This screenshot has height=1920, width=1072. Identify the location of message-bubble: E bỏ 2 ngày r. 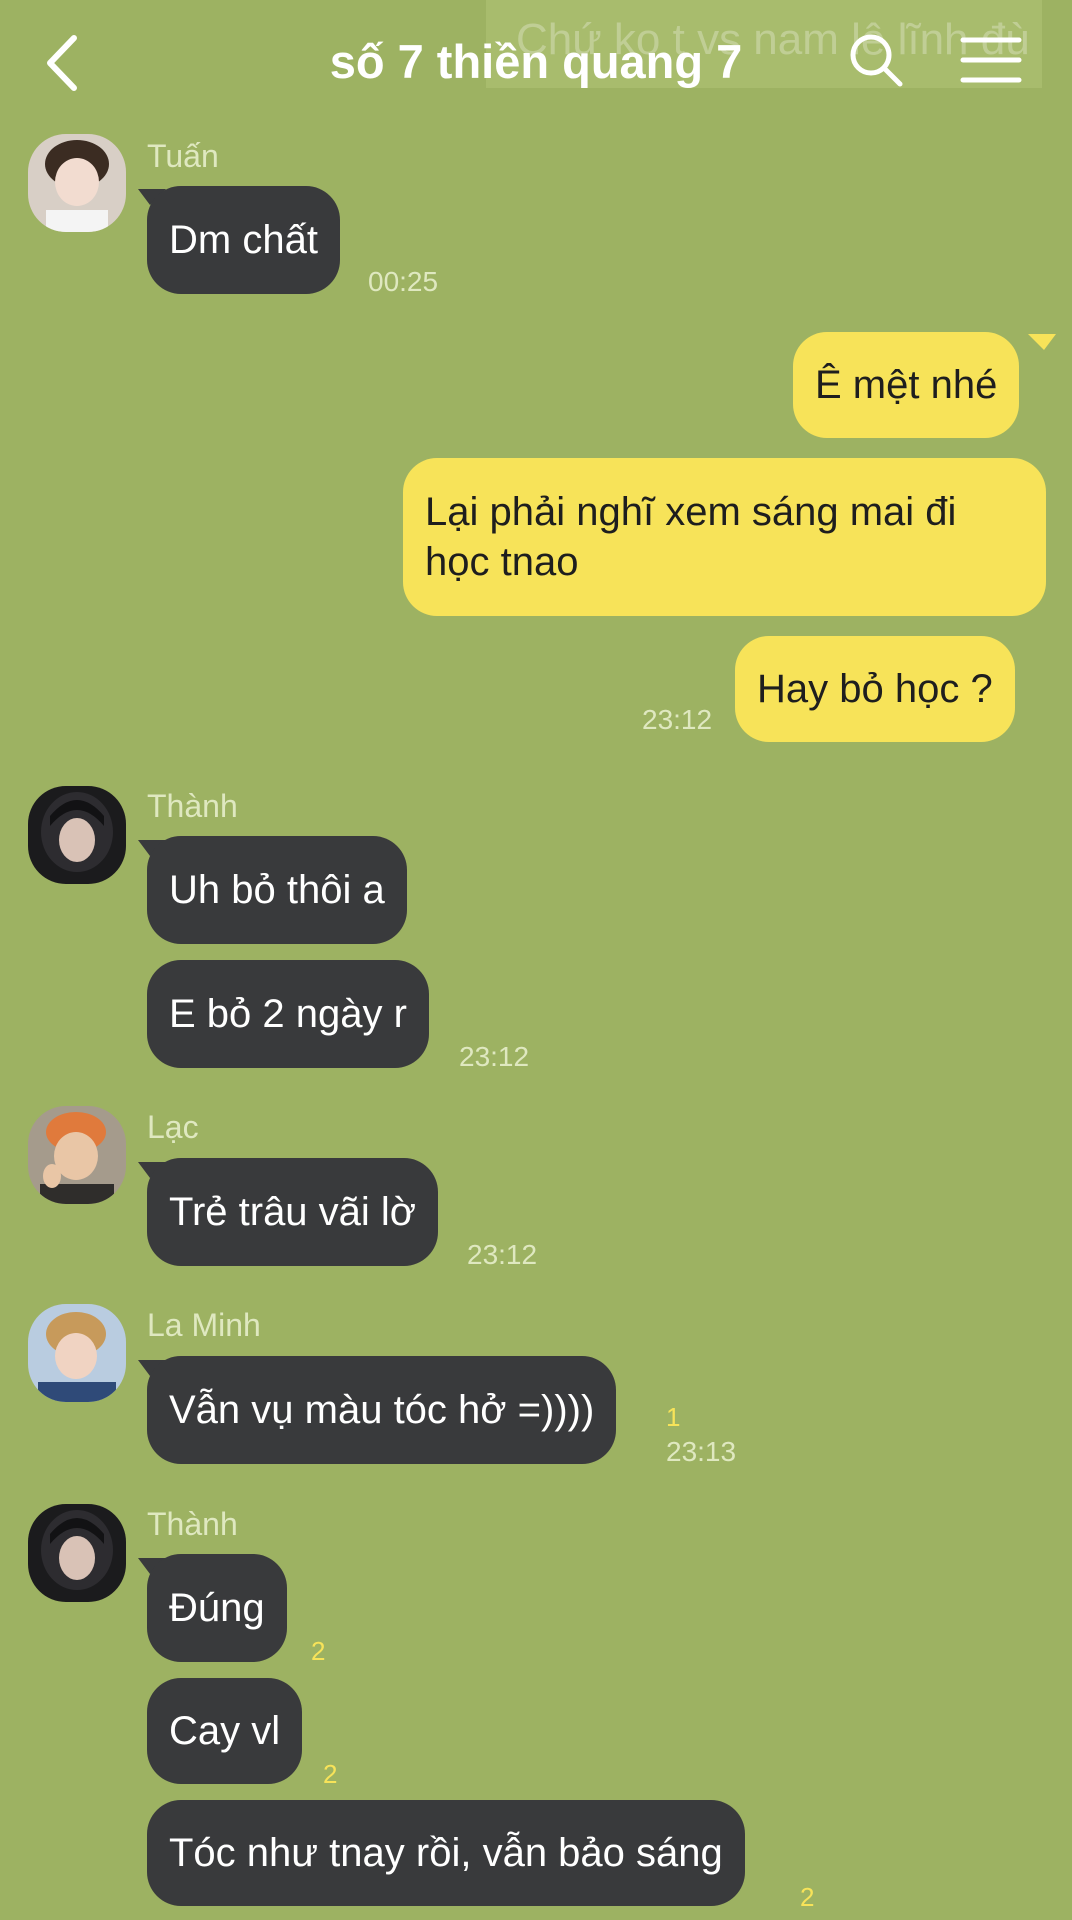
(288, 1014).